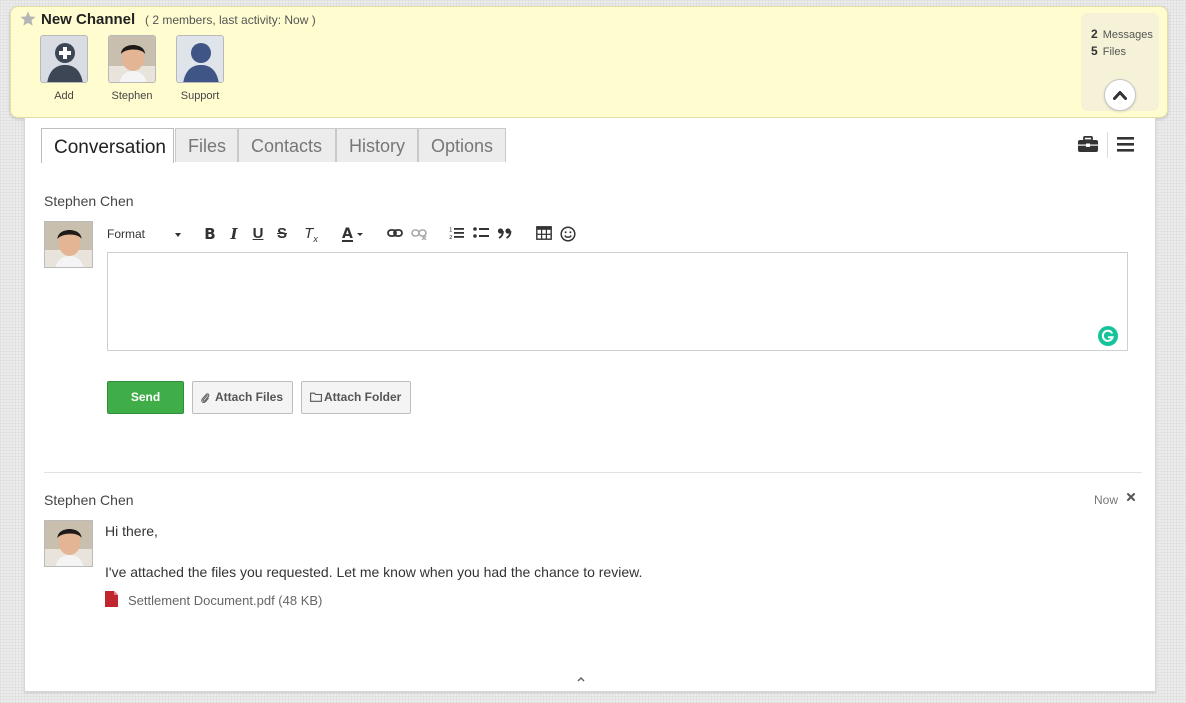  What do you see at coordinates (206, 145) in the screenshot?
I see `tab-files: Files` at bounding box center [206, 145].